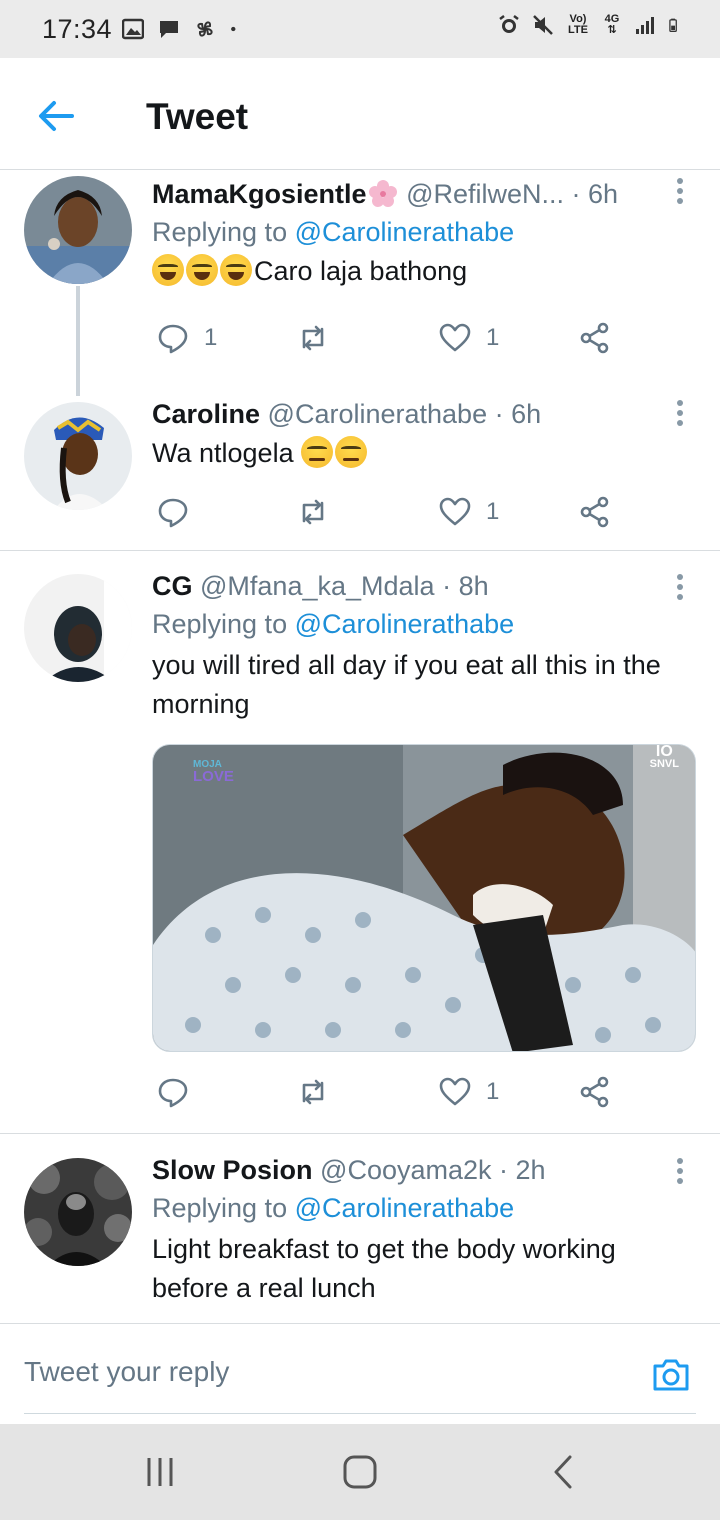  I want to click on reply-button: 1, so click(186, 338).